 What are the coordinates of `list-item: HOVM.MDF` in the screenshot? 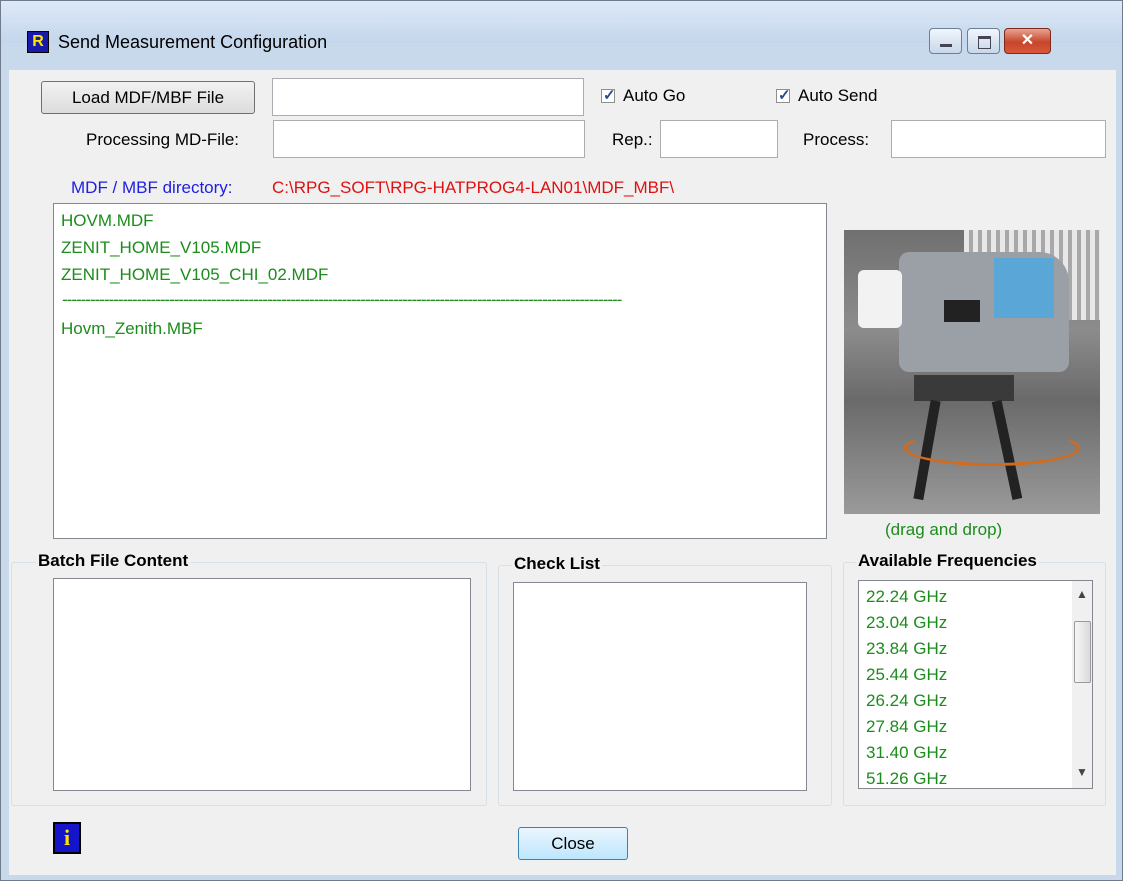 It's located at (107, 221).